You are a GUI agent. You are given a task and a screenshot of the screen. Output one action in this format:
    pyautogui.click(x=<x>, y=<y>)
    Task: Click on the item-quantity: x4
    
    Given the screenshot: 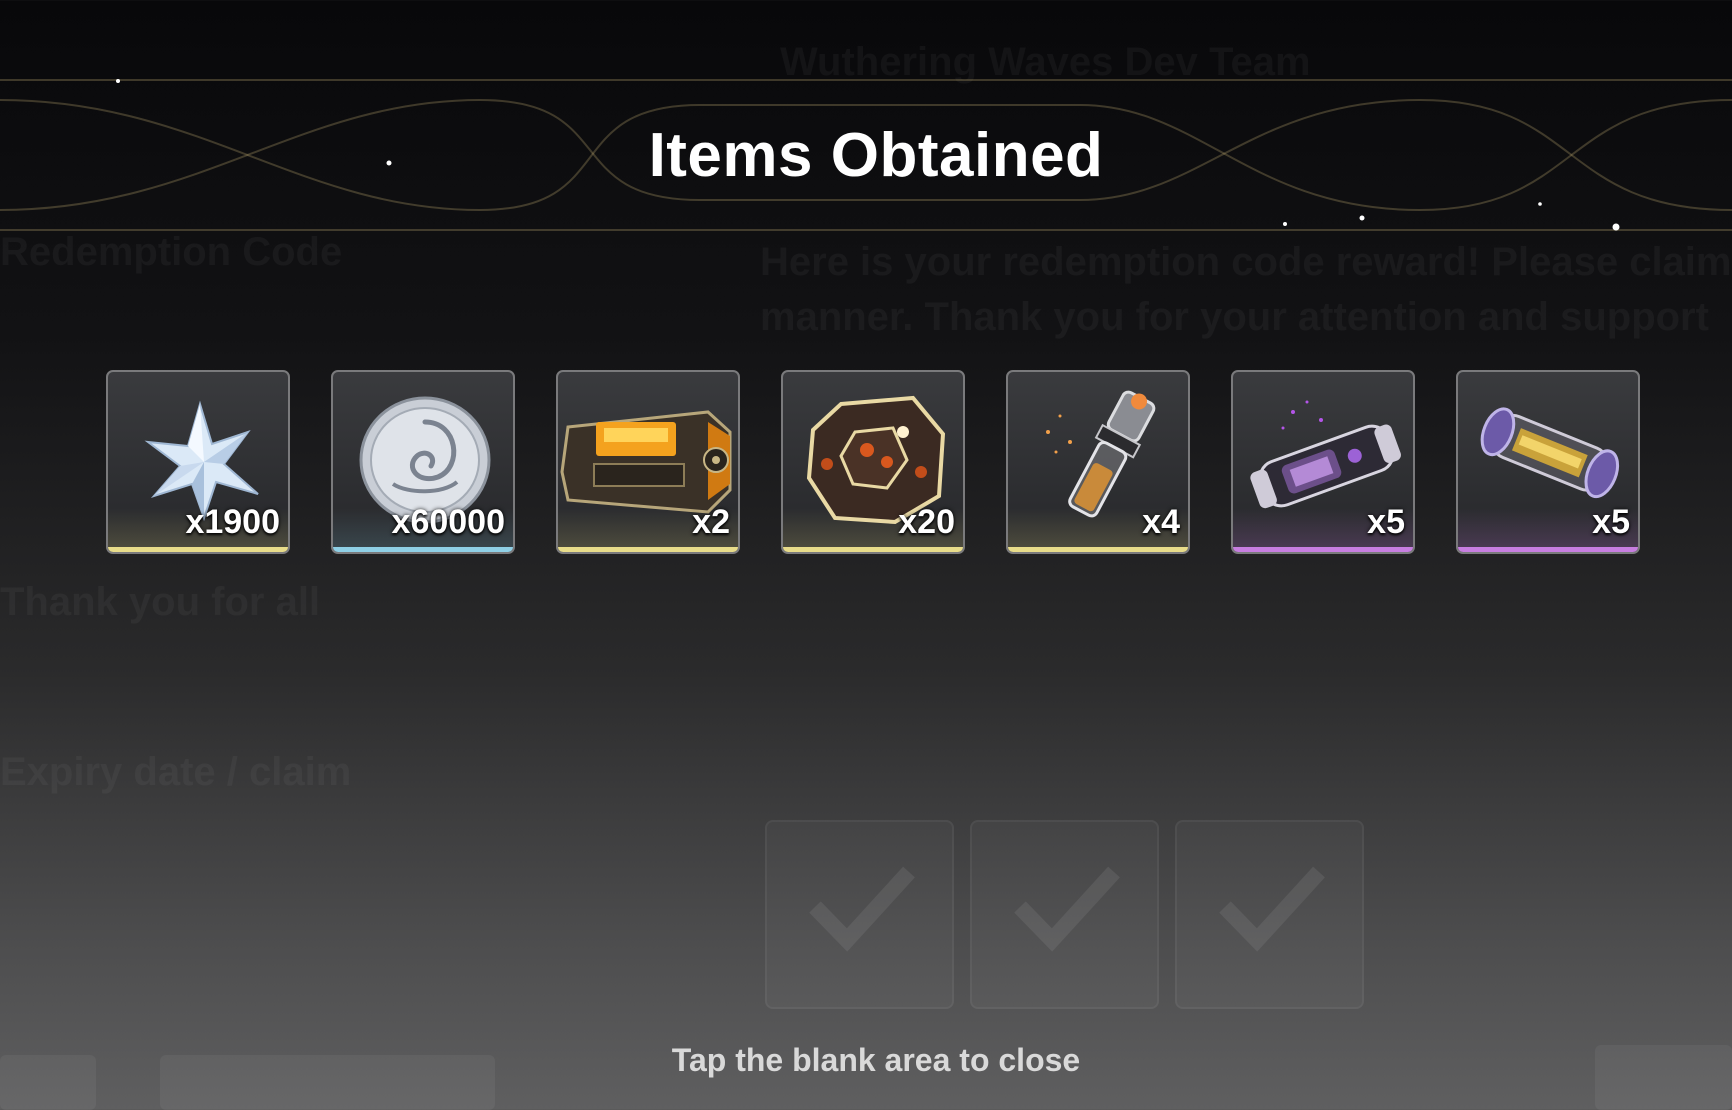 What is the action you would take?
    pyautogui.click(x=1161, y=522)
    